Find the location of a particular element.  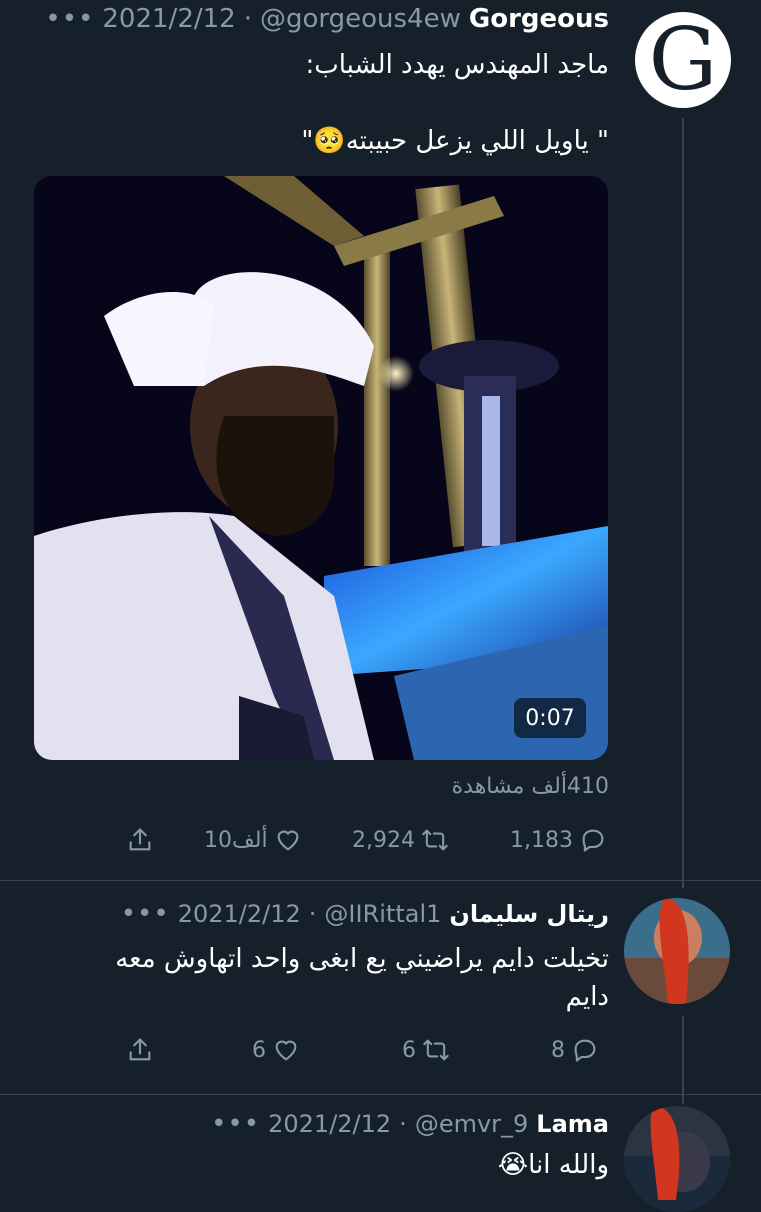

avatar: G is located at coordinates (683, 60).